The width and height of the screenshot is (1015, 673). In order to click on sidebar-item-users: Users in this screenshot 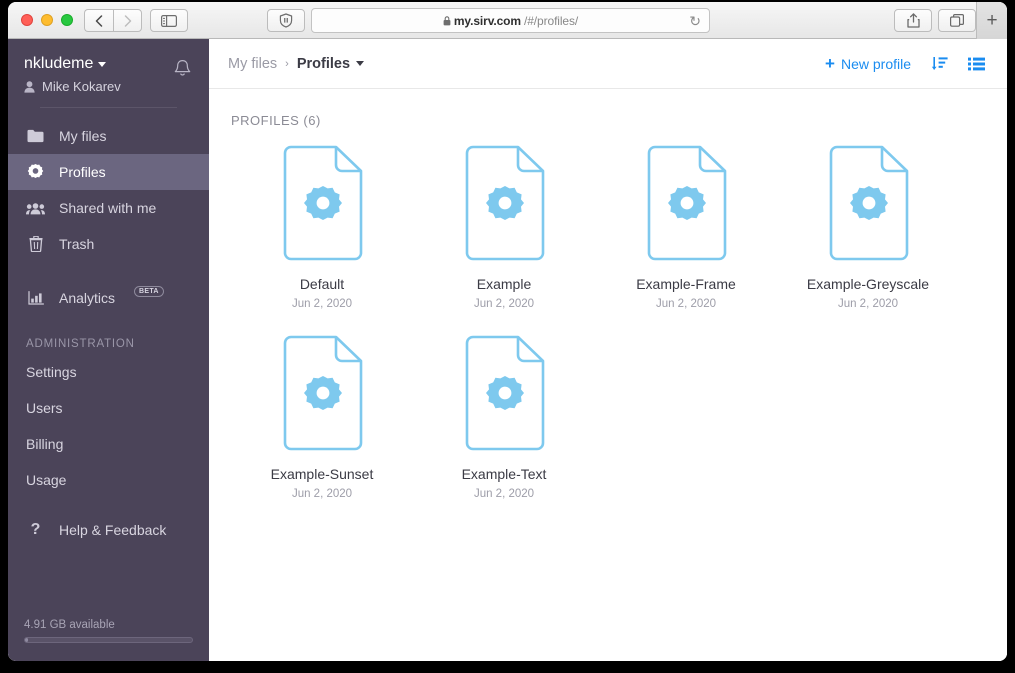, I will do `click(108, 408)`.